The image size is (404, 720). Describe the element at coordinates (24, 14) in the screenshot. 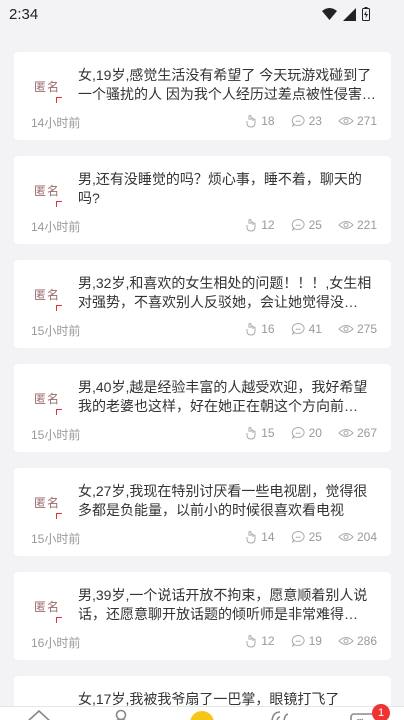

I see `status-time: 2:34` at that location.